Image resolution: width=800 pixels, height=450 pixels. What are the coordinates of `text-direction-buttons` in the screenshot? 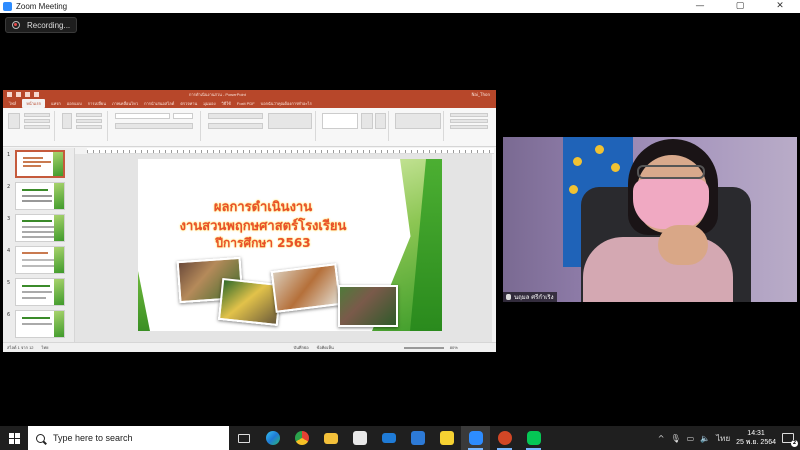 It's located at (290, 121).